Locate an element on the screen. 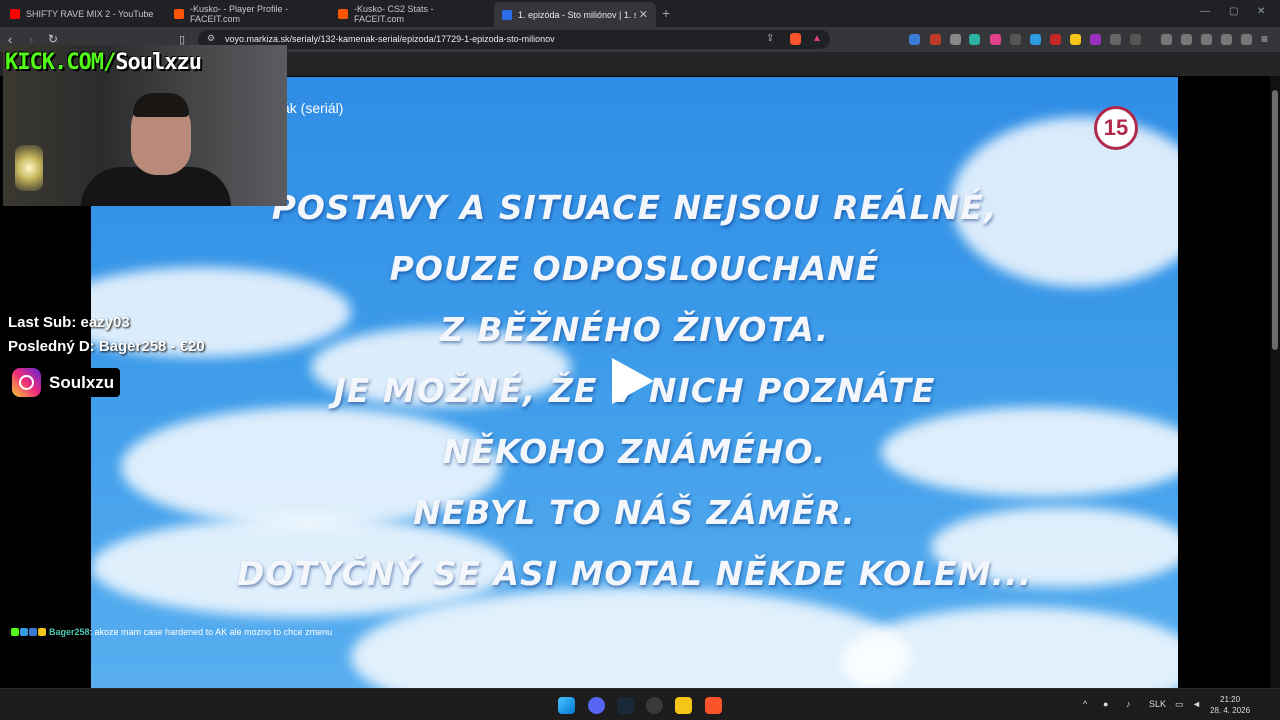  language-indicator: SLK is located at coordinates (1157, 704).